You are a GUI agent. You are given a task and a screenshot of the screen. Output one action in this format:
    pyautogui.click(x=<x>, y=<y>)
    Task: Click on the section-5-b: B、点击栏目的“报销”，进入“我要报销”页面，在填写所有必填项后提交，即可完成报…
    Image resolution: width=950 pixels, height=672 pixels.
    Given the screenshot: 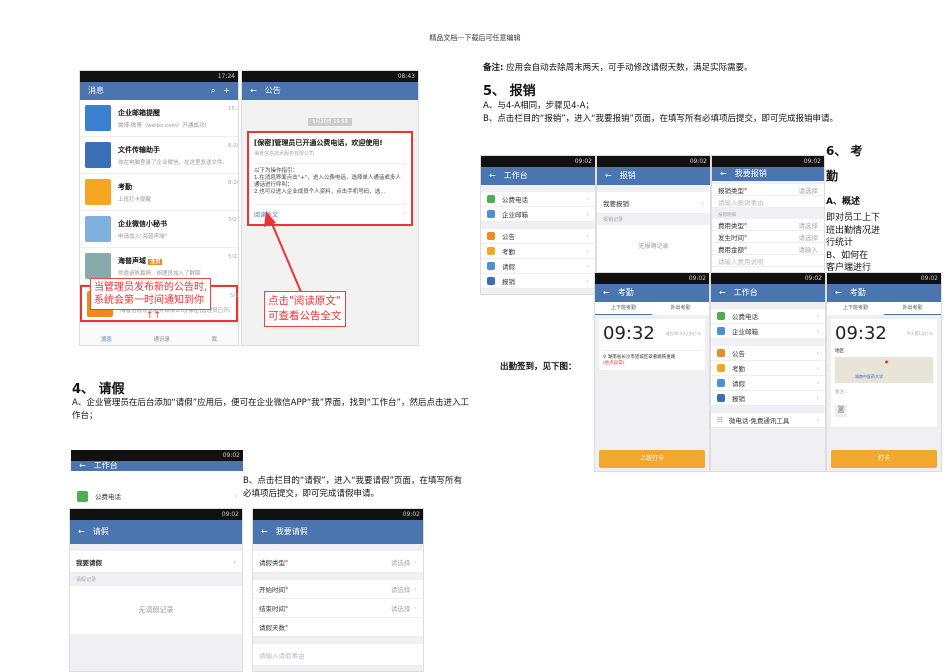 What is the action you would take?
    pyautogui.click(x=660, y=119)
    